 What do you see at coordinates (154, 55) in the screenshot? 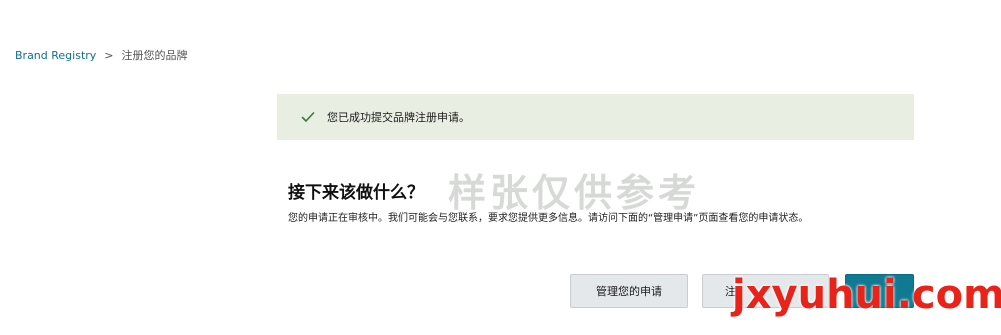
I see `breadcrumb-current-page: 注册您的品牌` at bounding box center [154, 55].